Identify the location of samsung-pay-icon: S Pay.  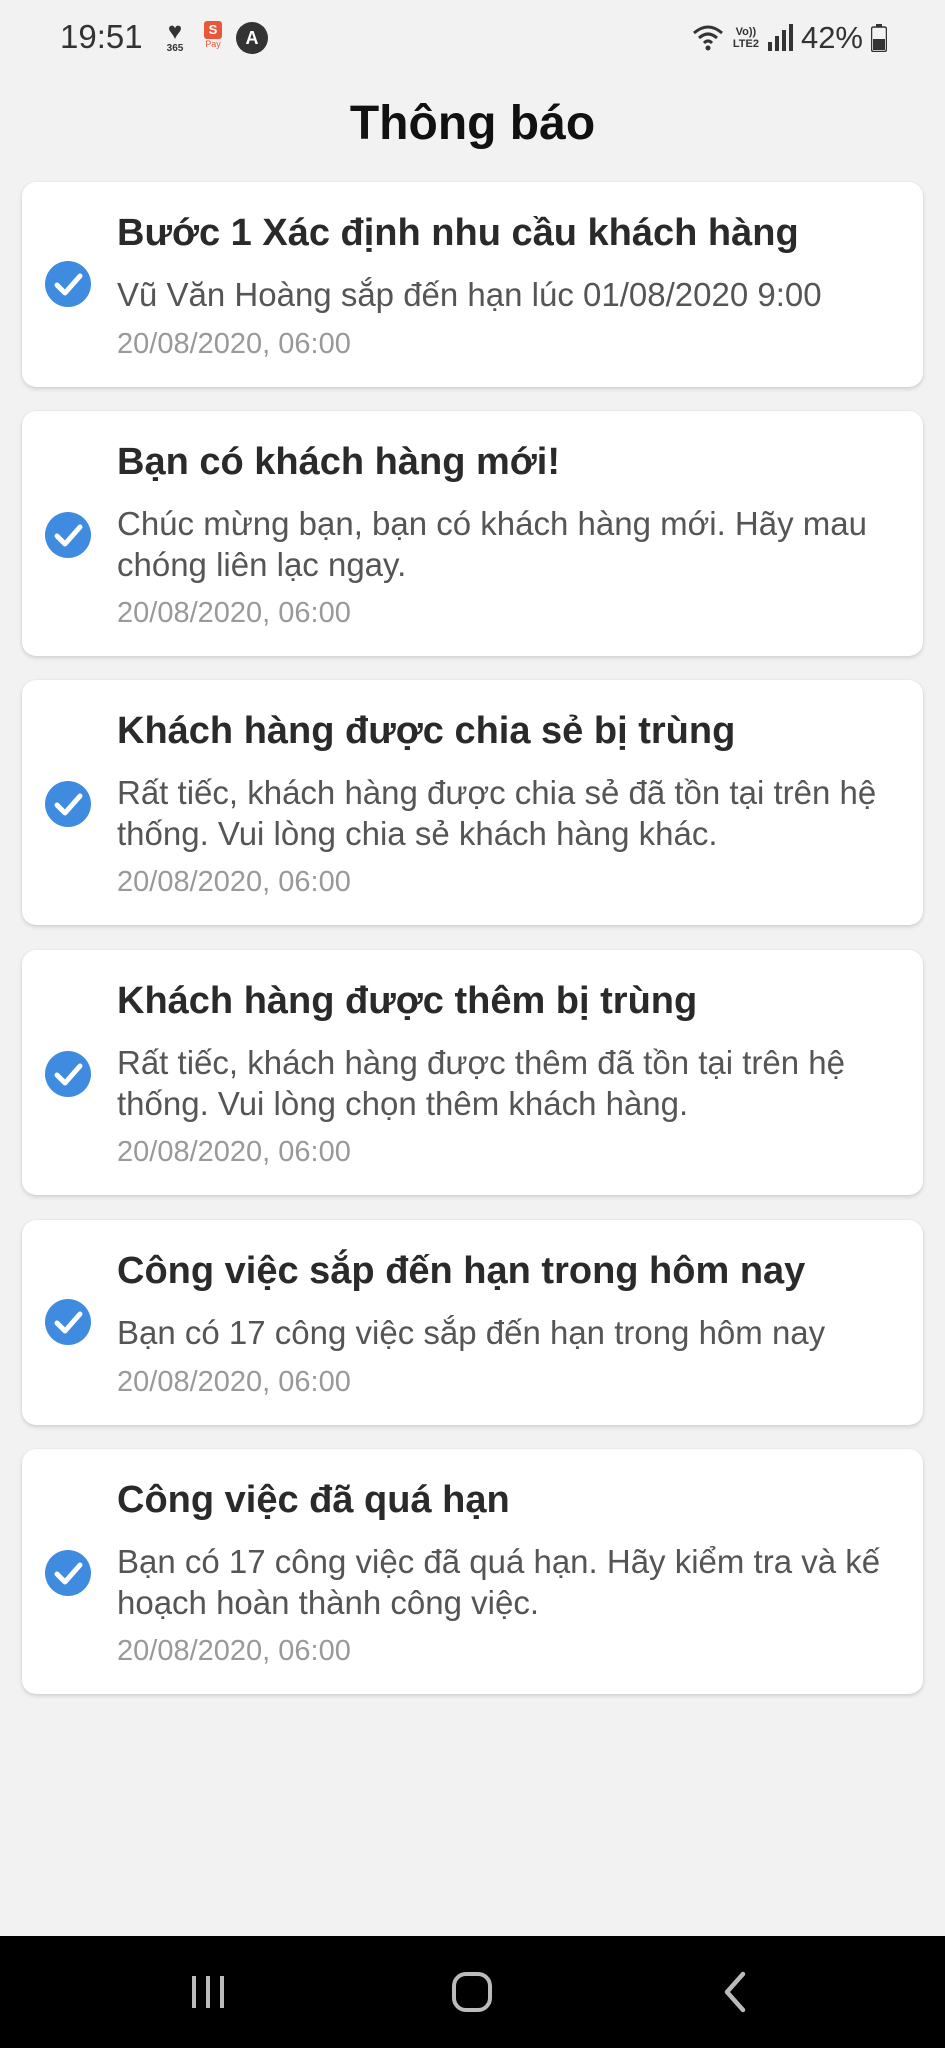
(213, 35).